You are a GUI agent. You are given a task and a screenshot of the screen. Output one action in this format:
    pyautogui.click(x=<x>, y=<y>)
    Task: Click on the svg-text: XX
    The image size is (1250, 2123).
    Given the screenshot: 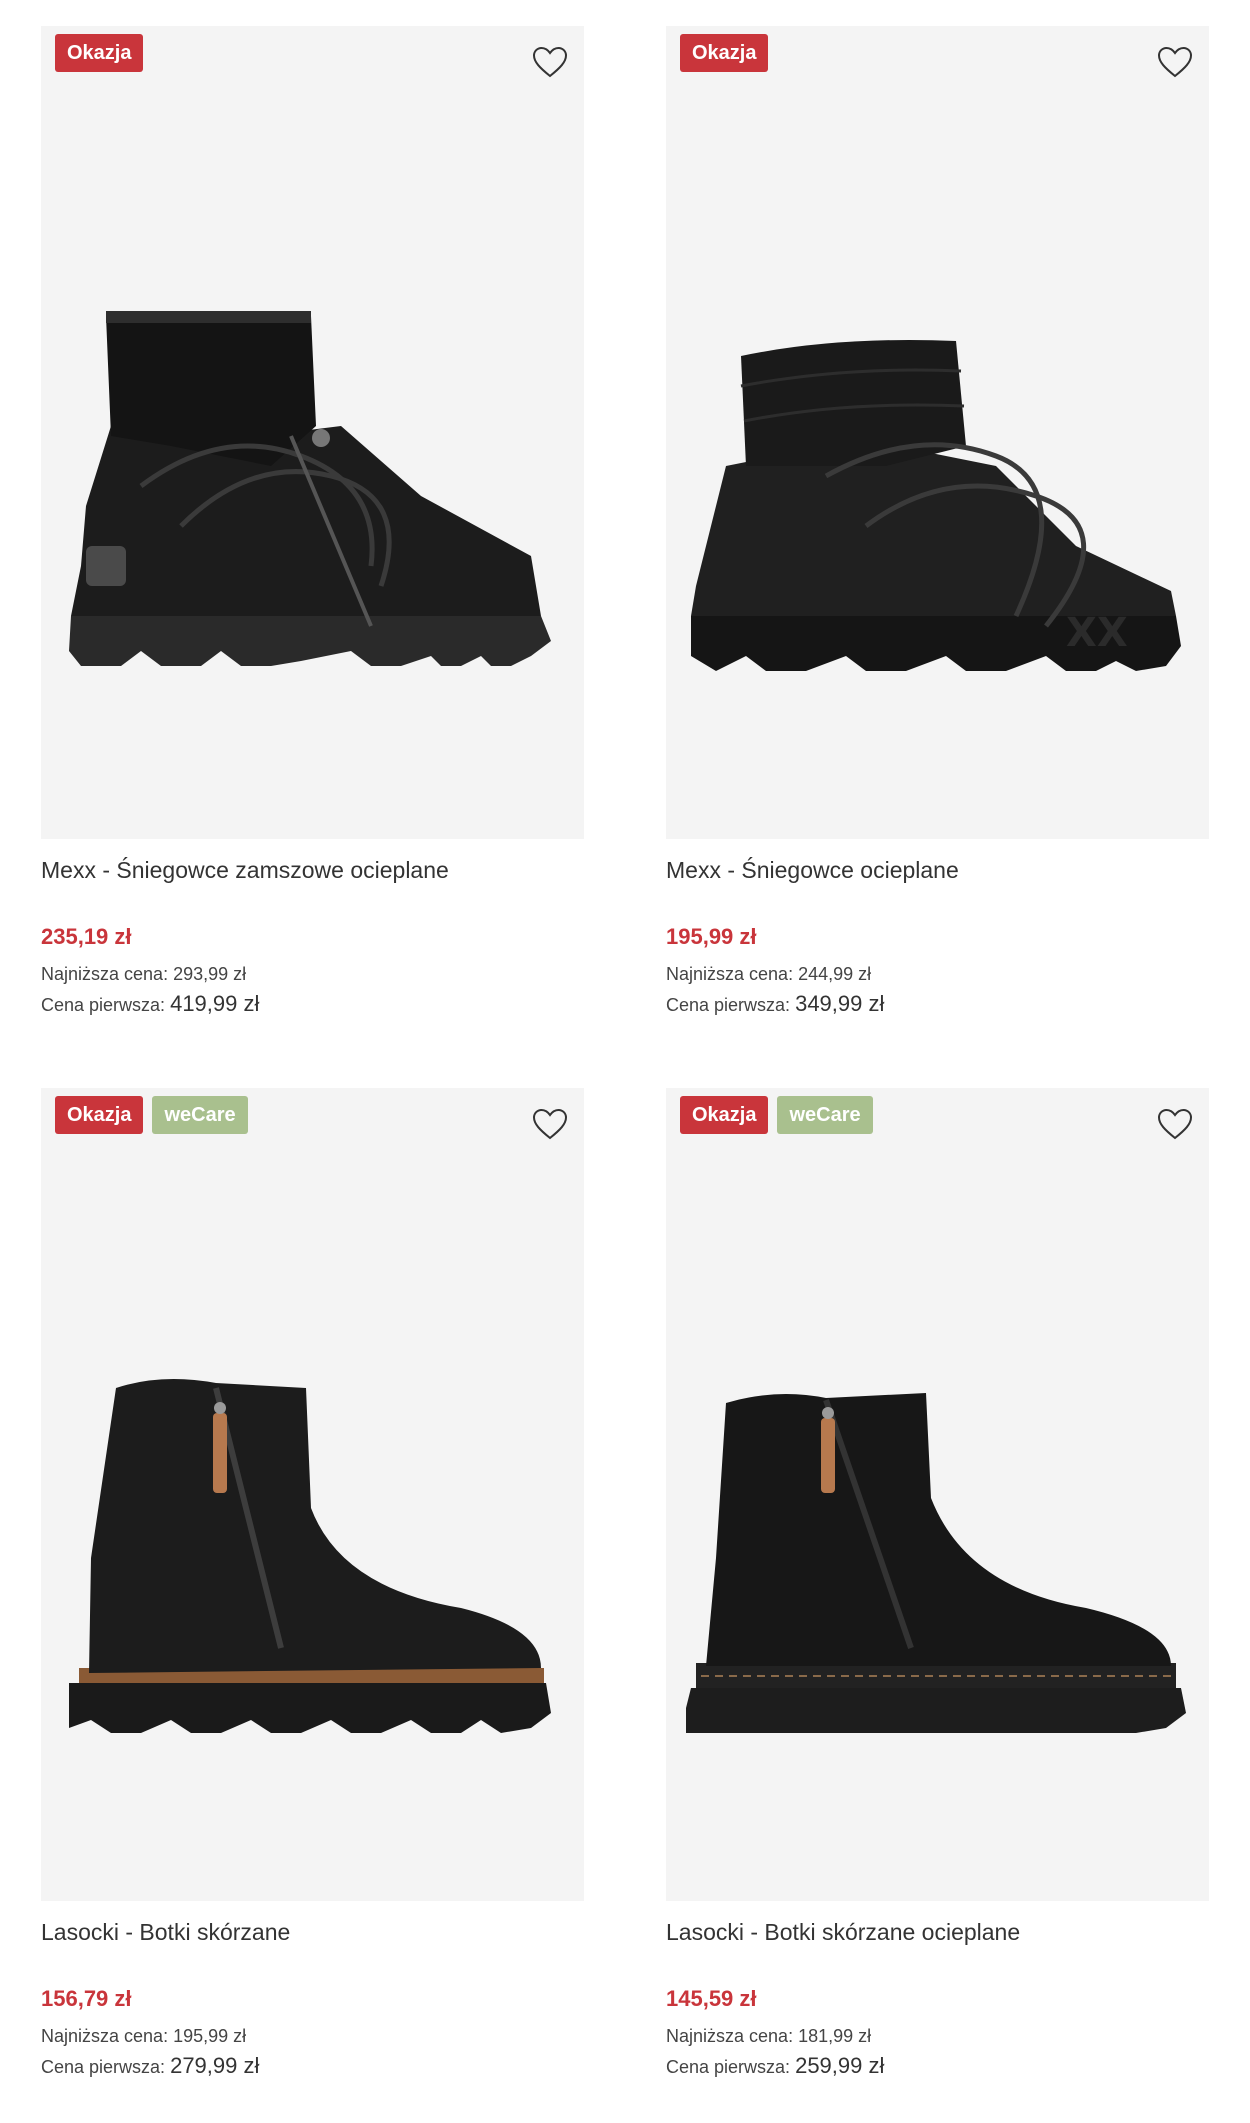 What is the action you would take?
    pyautogui.click(x=1097, y=633)
    